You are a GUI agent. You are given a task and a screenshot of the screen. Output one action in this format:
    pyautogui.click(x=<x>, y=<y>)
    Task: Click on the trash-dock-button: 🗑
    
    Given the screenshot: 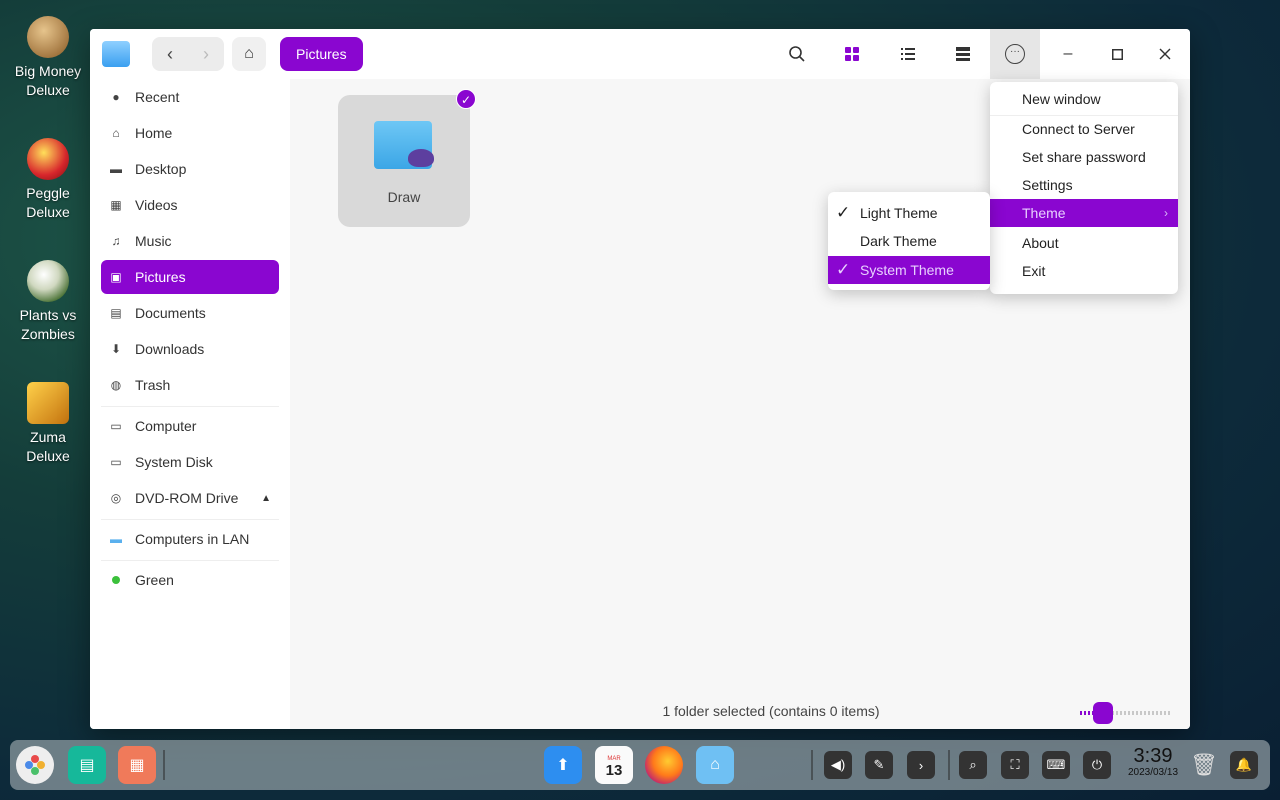 What is the action you would take?
    pyautogui.click(x=1204, y=765)
    